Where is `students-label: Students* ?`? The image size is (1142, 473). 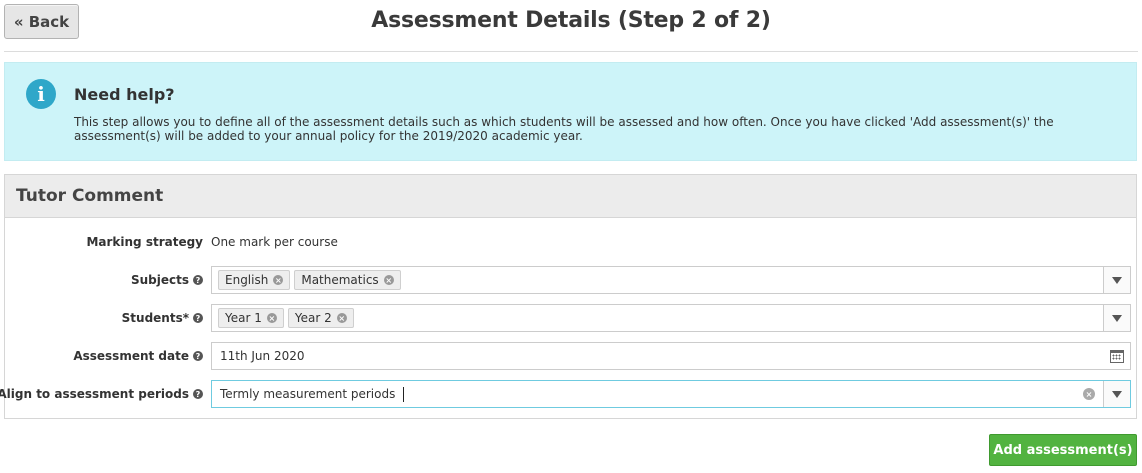 students-label: Students* ? is located at coordinates (162, 318).